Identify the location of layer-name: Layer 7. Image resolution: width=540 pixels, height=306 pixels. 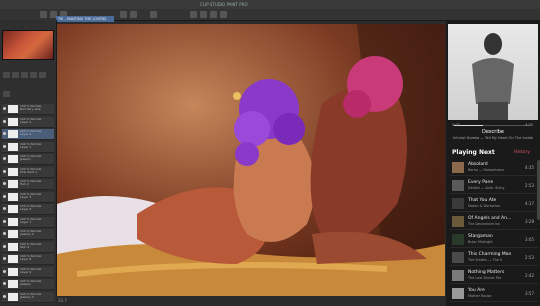
(26, 221).